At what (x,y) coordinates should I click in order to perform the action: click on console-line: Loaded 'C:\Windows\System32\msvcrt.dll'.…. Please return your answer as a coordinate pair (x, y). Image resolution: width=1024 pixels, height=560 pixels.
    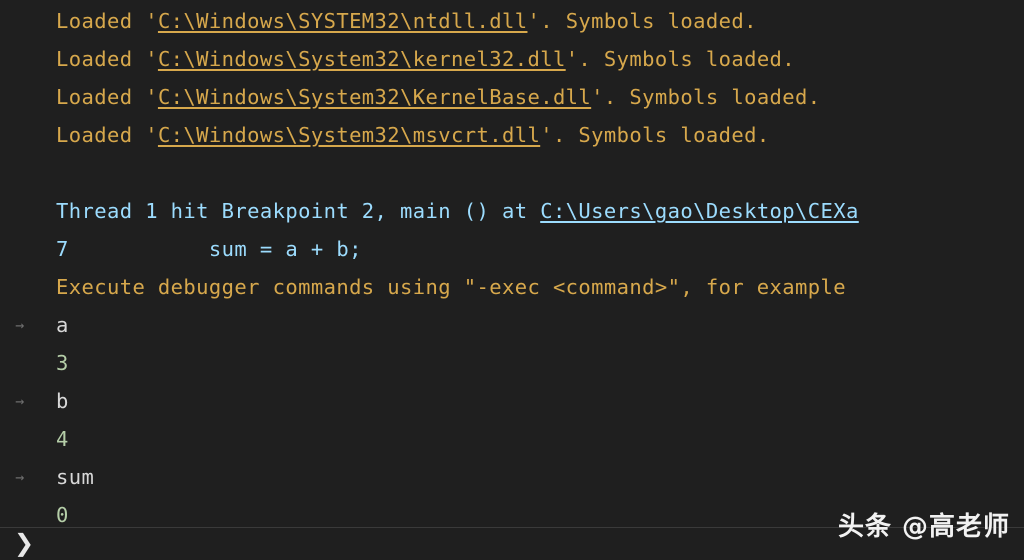
    Looking at the image, I should click on (512, 135).